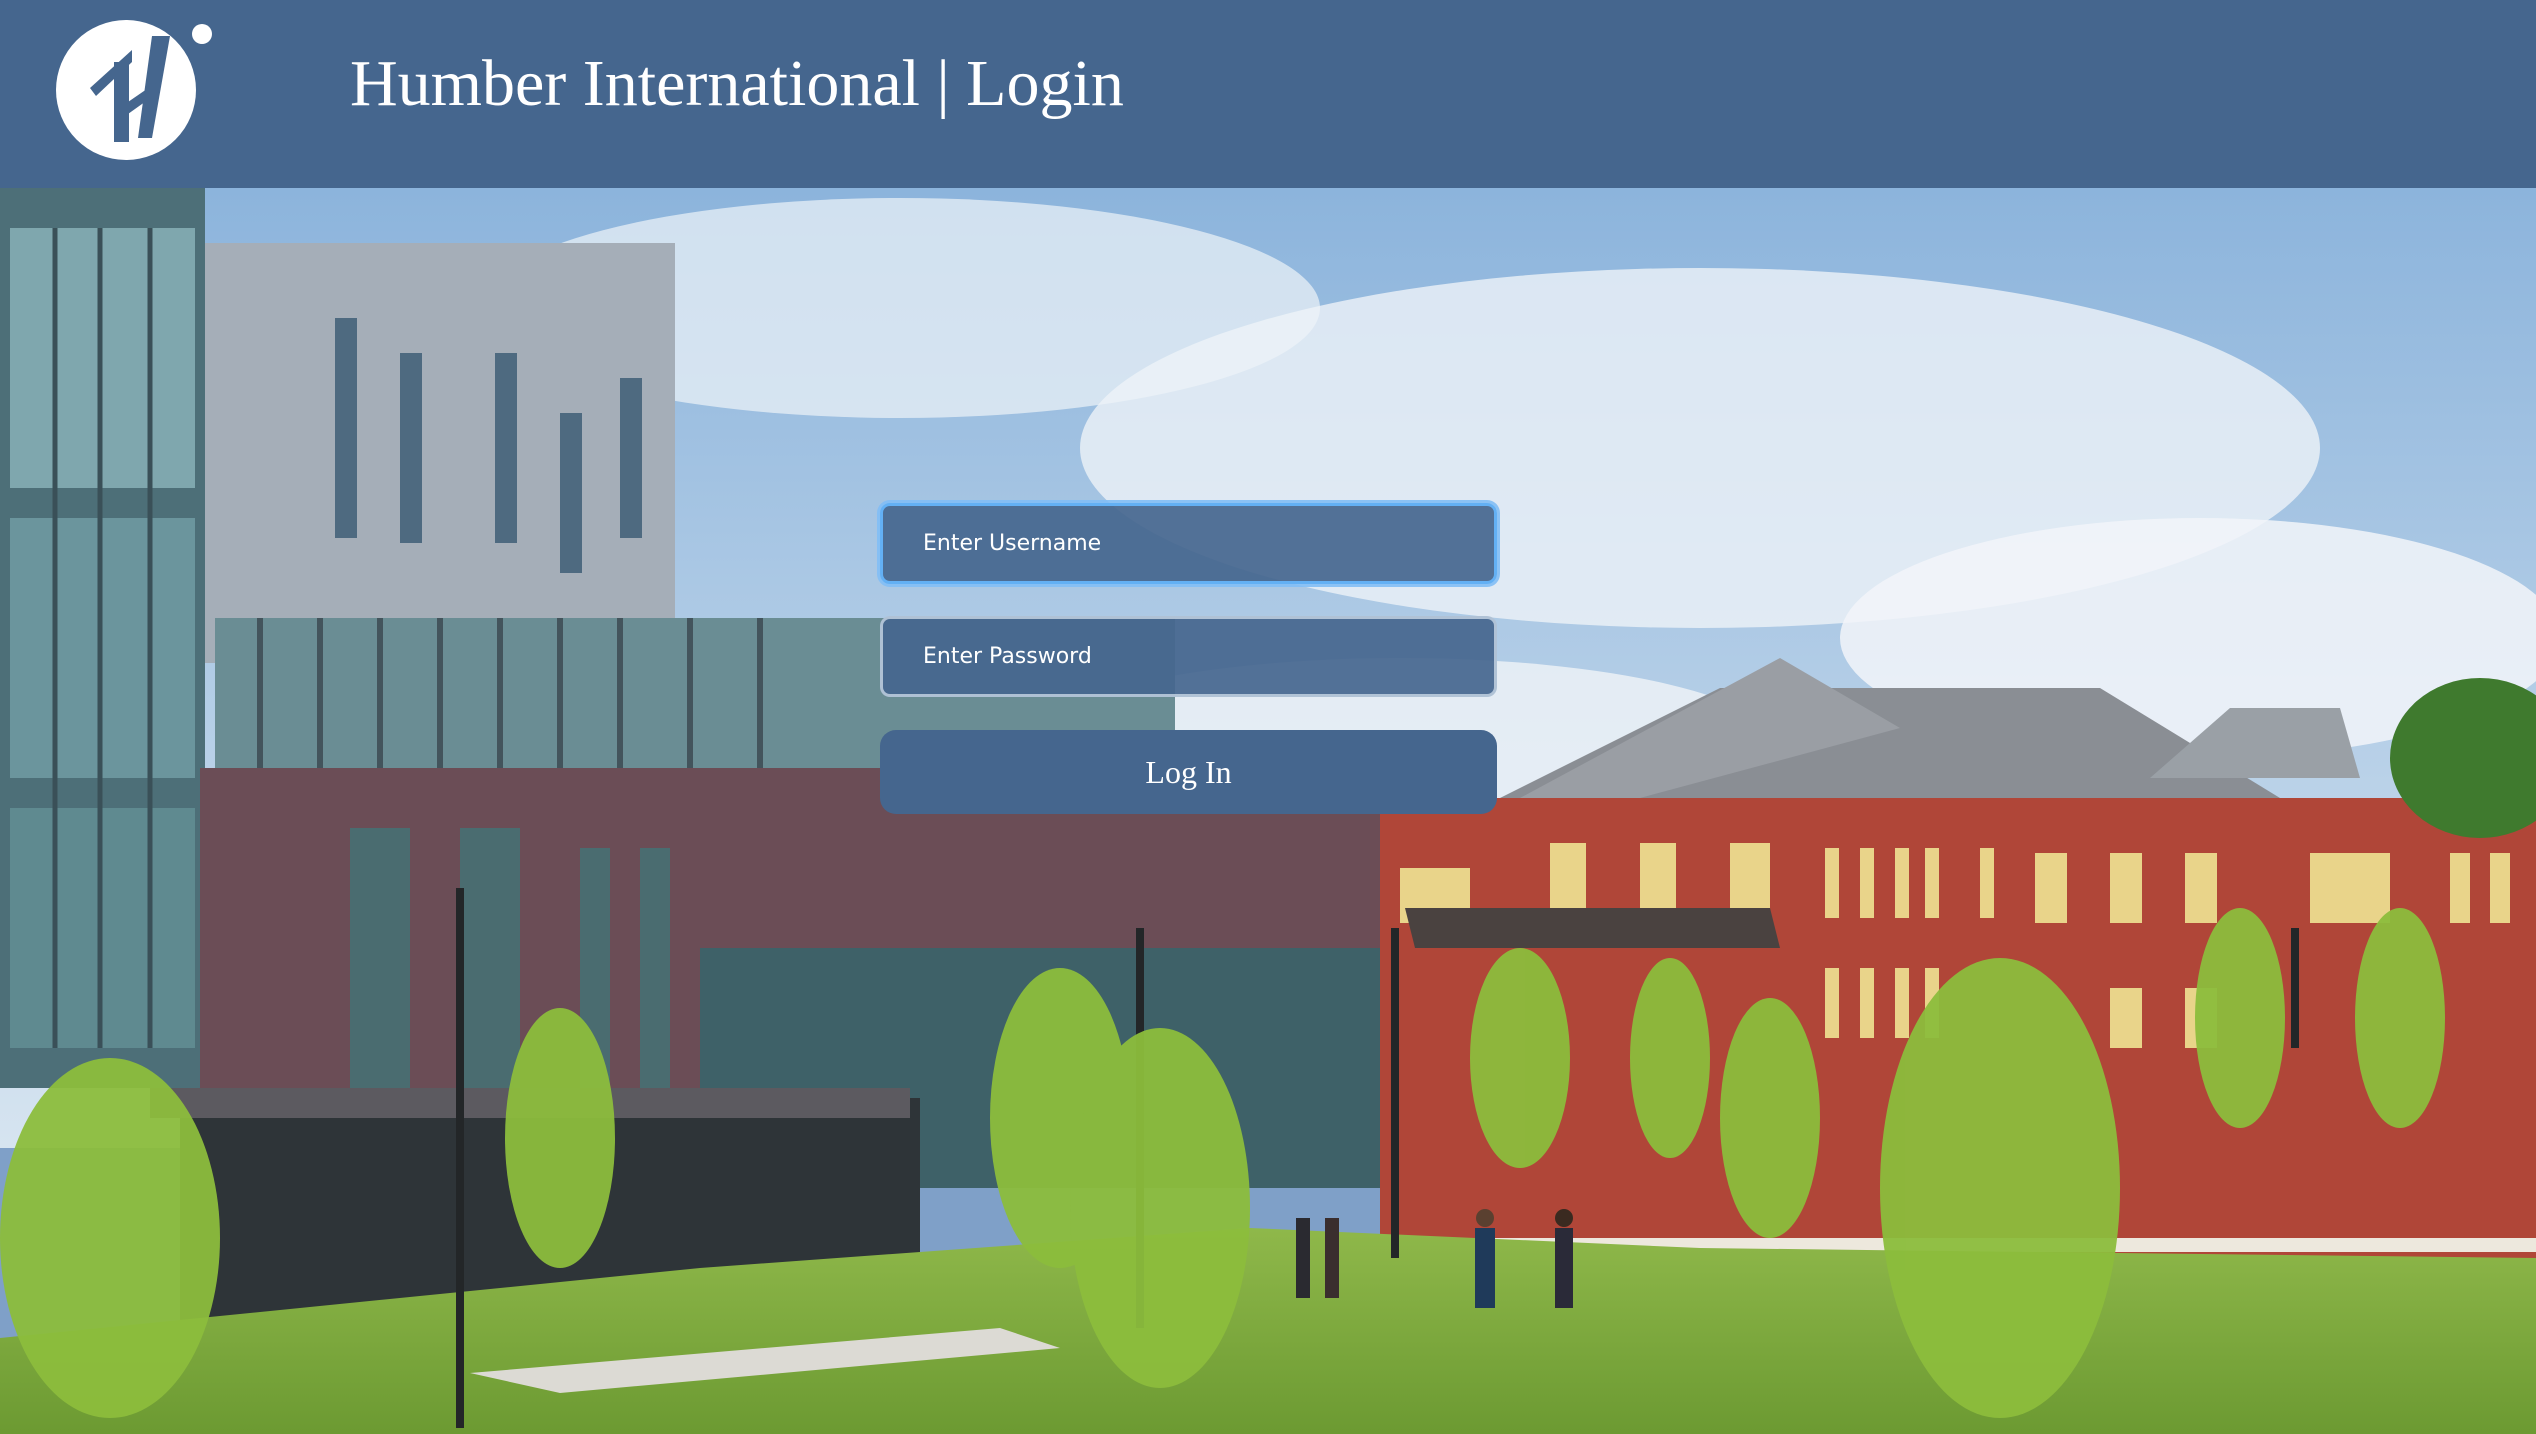  I want to click on page-title: Humber International | Login, so click(737, 83).